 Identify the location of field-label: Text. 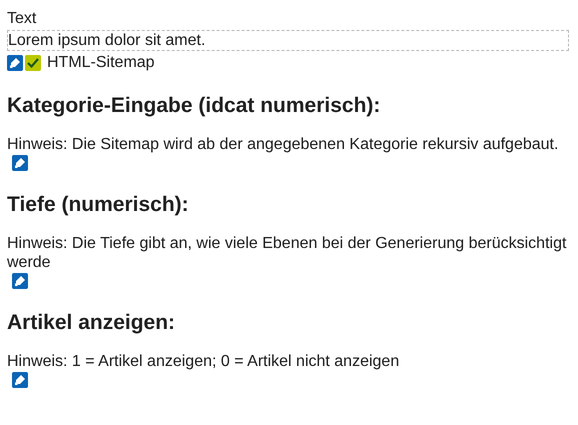
(22, 18).